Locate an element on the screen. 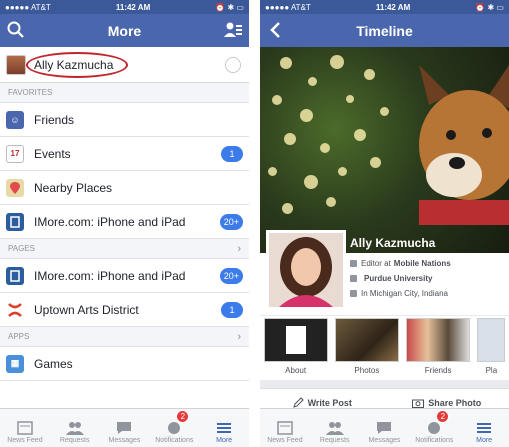 This screenshot has height=447, width=509. item-label: Nearby Places is located at coordinates (73, 187).